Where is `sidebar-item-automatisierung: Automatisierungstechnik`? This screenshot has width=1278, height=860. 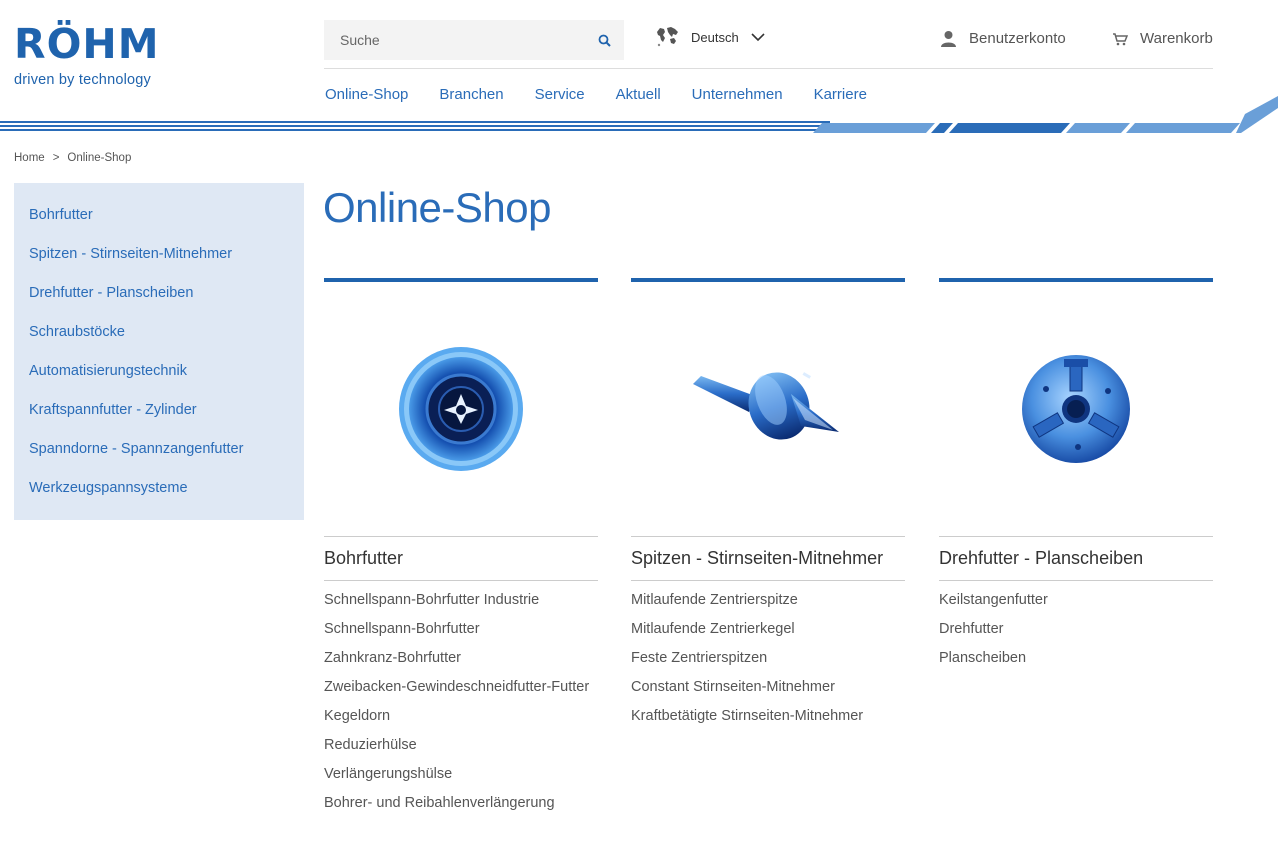 sidebar-item-automatisierung: Automatisierungstechnik is located at coordinates (159, 380).